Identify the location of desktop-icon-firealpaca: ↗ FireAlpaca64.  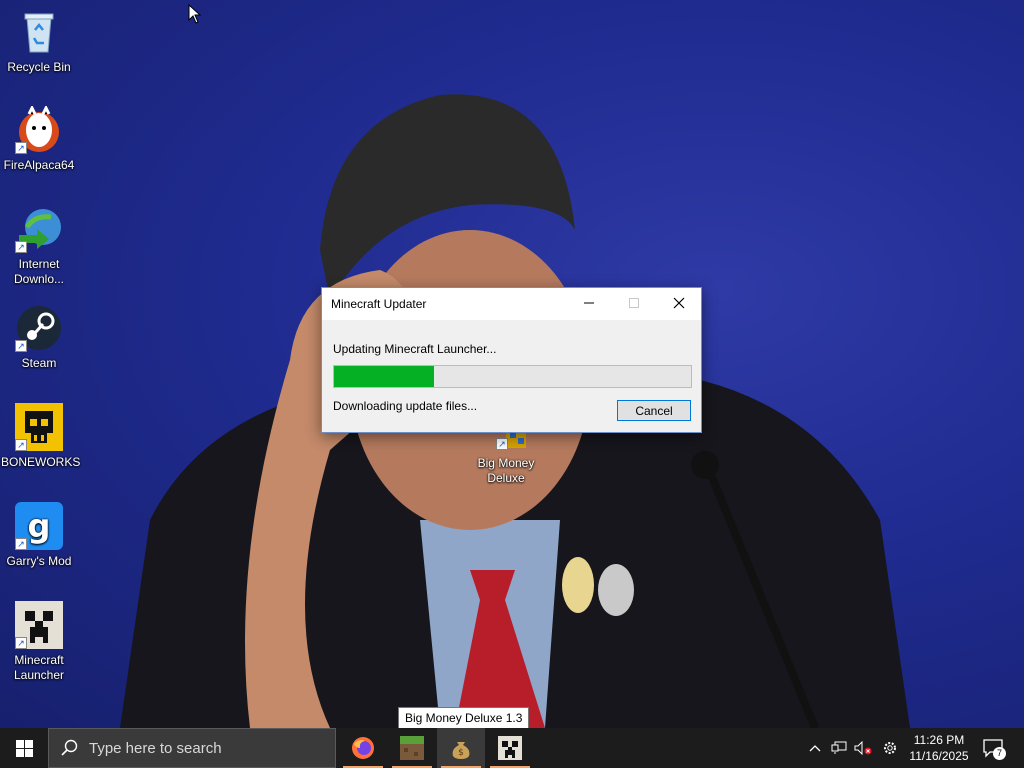
(39, 138).